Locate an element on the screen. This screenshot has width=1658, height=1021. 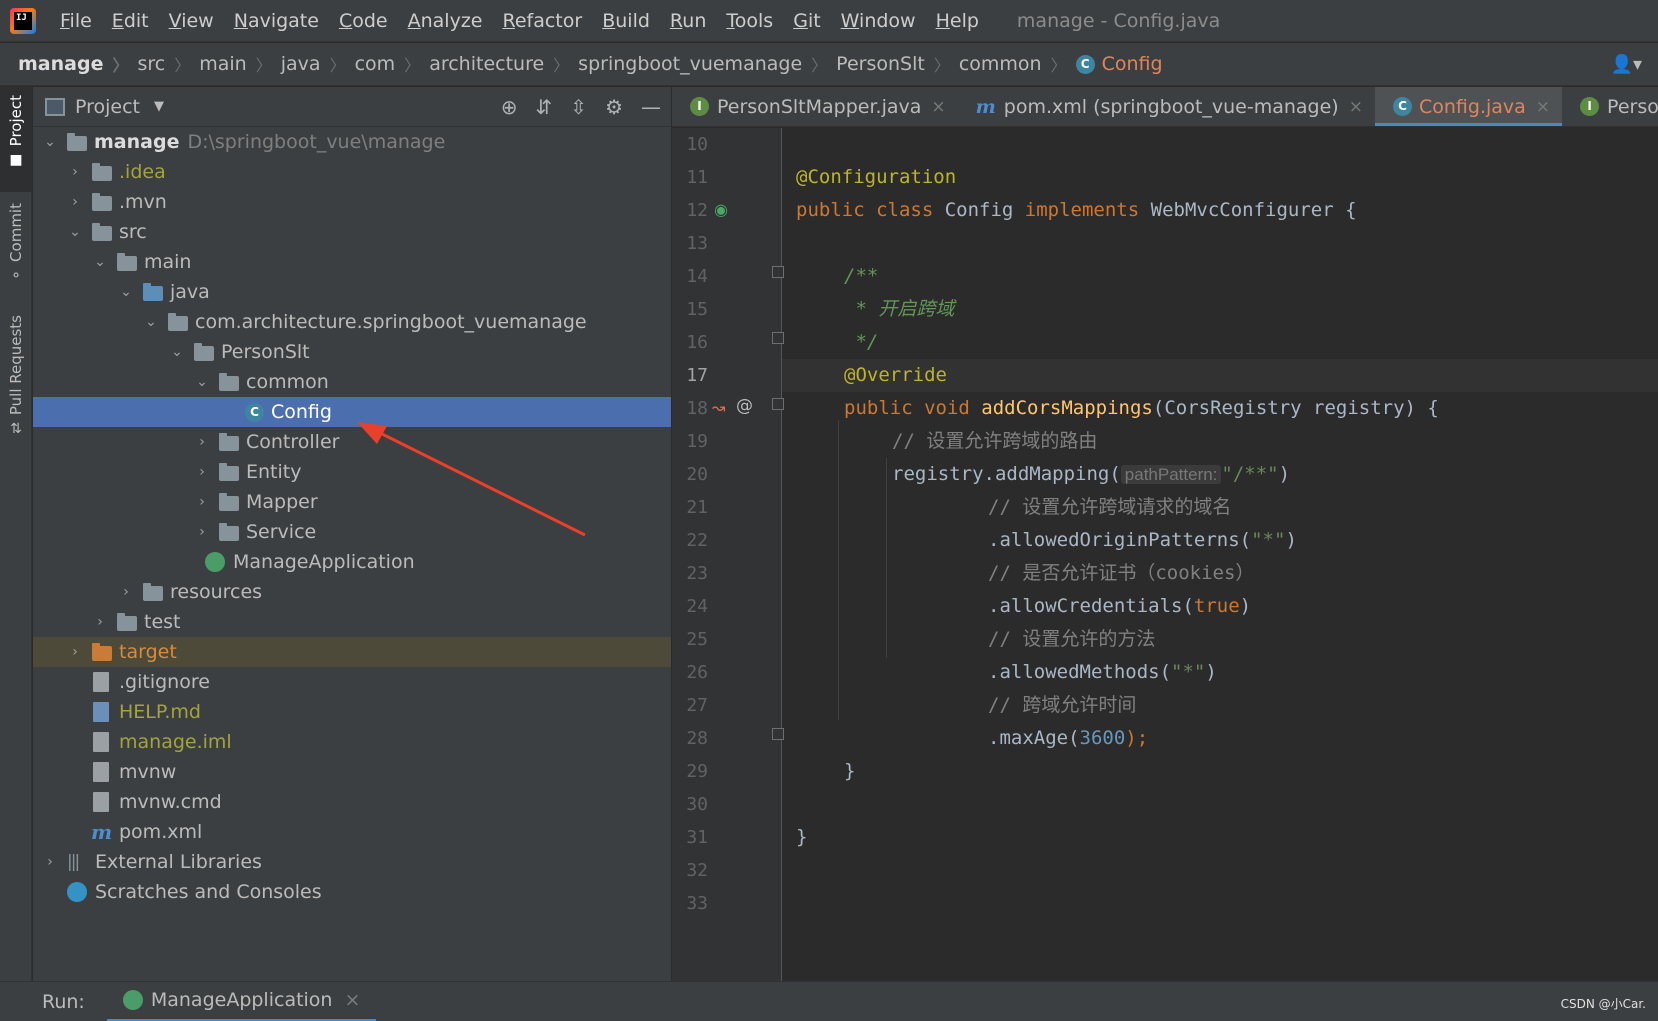
menu-tools: Tools is located at coordinates (749, 21).